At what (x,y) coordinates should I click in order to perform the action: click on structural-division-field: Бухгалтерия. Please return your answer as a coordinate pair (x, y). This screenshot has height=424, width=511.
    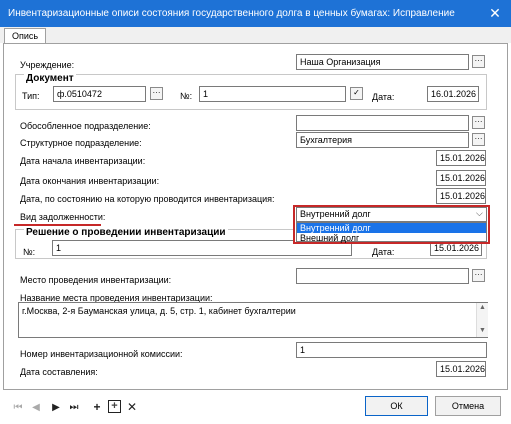
    Looking at the image, I should click on (382, 140).